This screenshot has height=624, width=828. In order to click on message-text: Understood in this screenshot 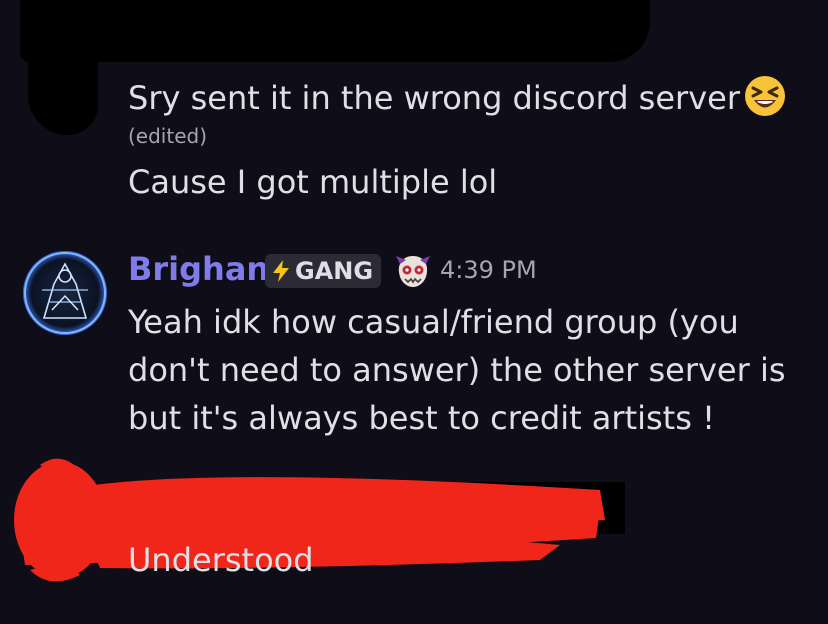, I will do `click(221, 560)`.